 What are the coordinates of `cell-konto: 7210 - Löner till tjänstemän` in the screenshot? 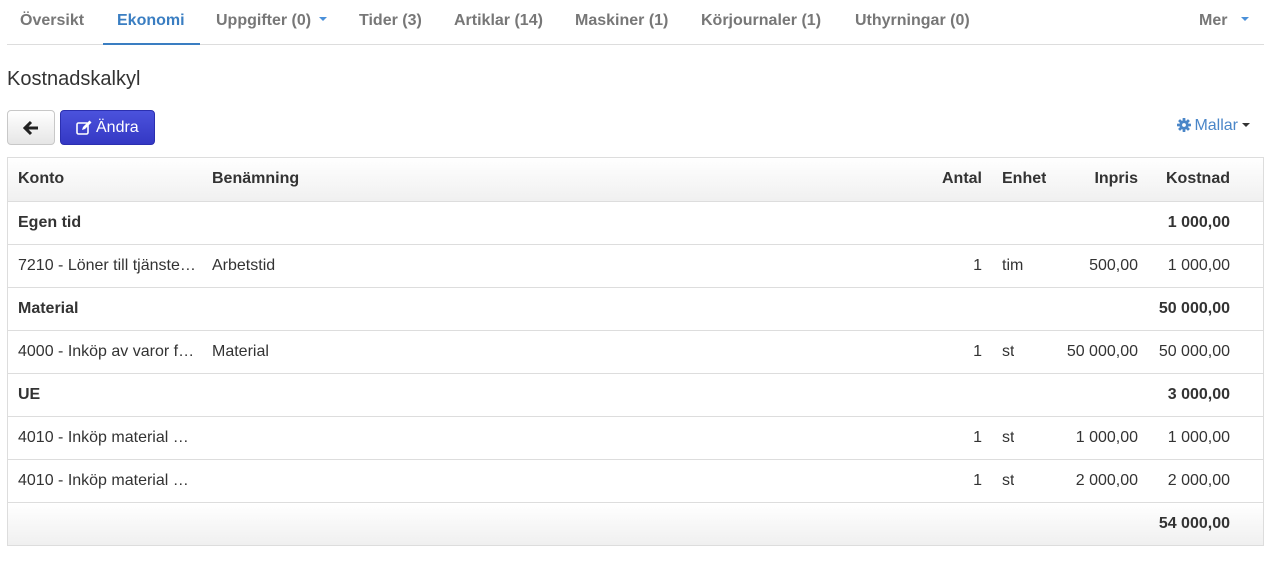 It's located at (107, 265).